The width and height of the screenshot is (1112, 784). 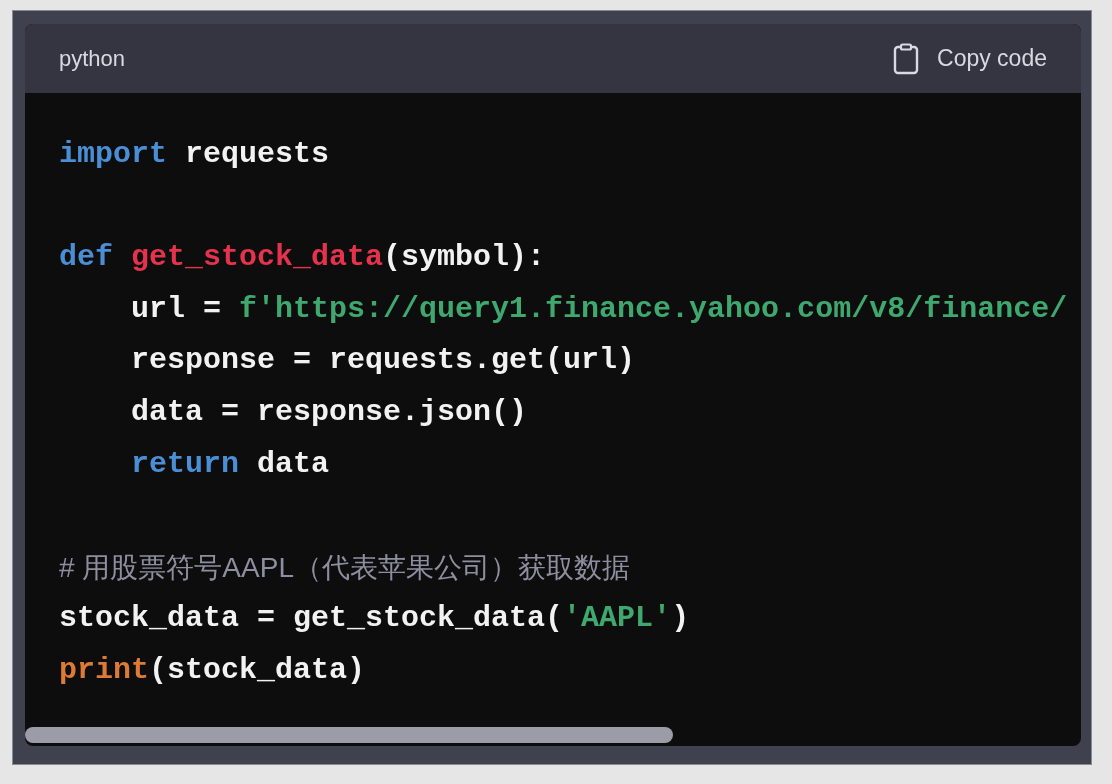 I want to click on code-line: stock_data = get_stock_data('AAPL'), so click(x=374, y=619).